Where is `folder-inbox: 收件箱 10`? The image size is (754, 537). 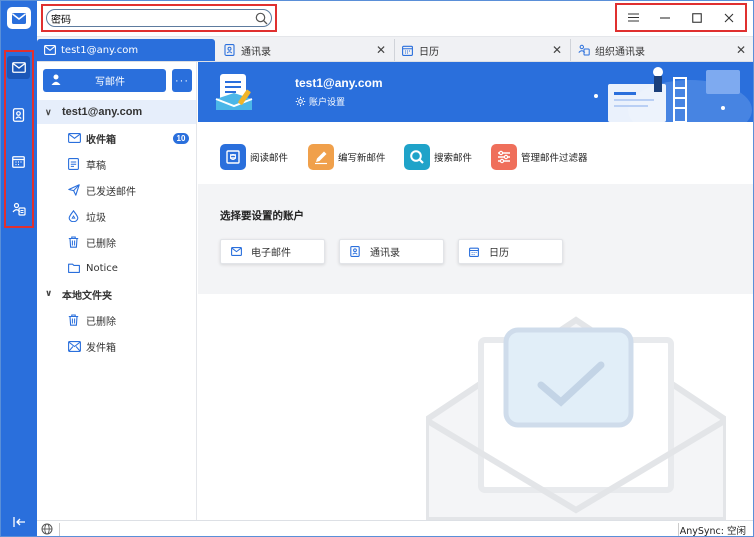 folder-inbox: 收件箱 10 is located at coordinates (116, 138).